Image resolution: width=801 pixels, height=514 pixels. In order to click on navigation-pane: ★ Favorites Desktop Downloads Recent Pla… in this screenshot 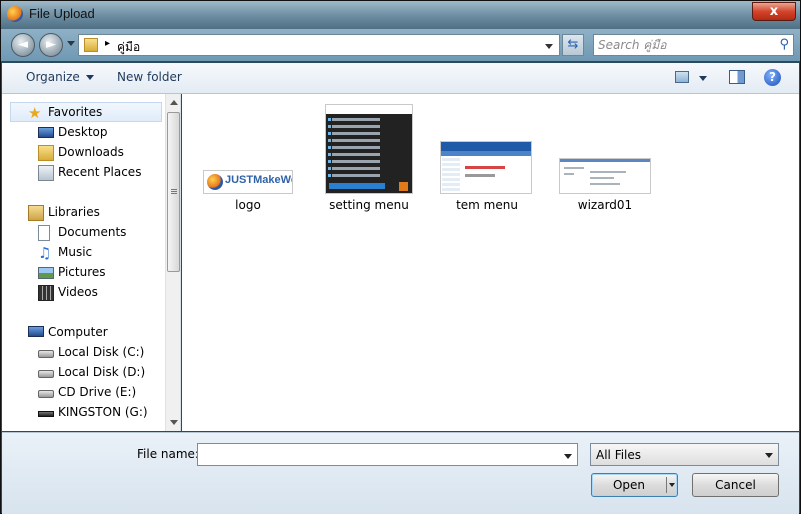, I will do `click(91, 262)`.